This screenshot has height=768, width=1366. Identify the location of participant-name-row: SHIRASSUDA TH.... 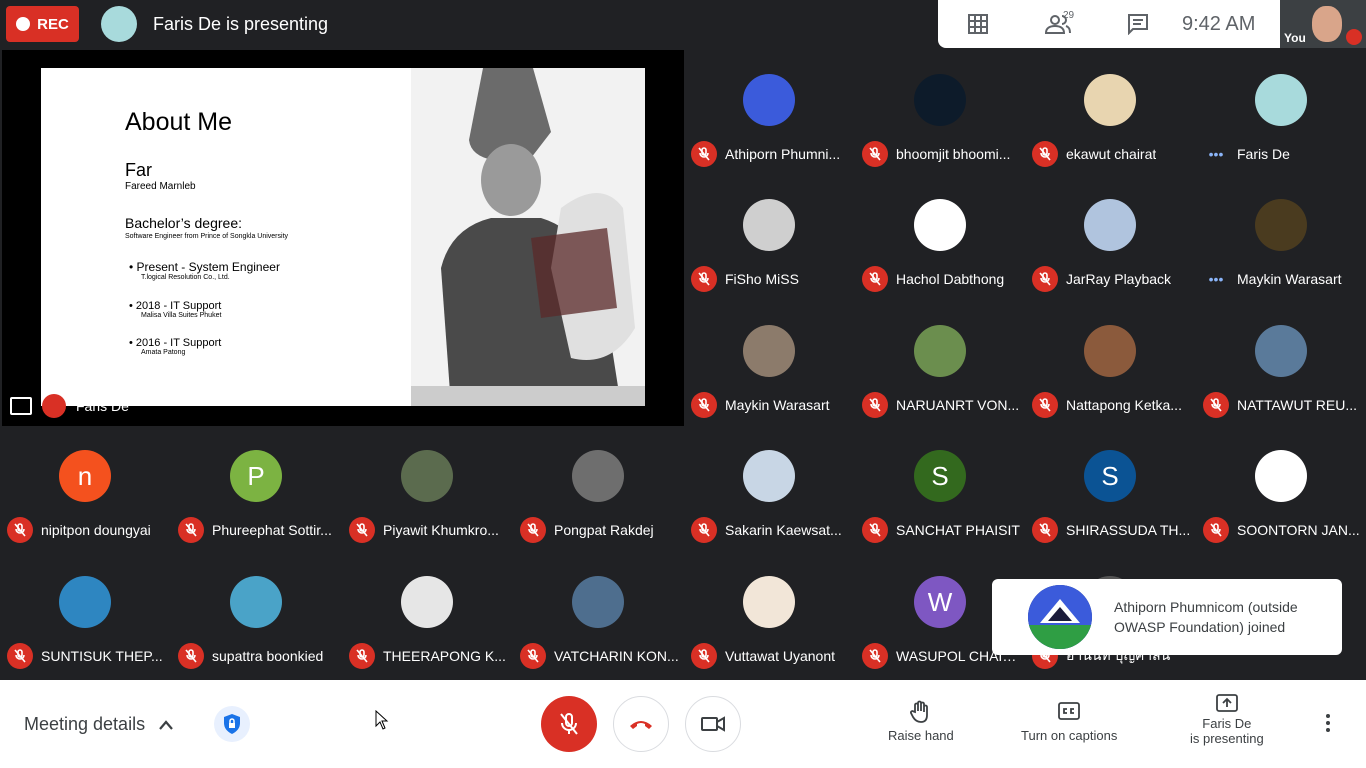
(1112, 530).